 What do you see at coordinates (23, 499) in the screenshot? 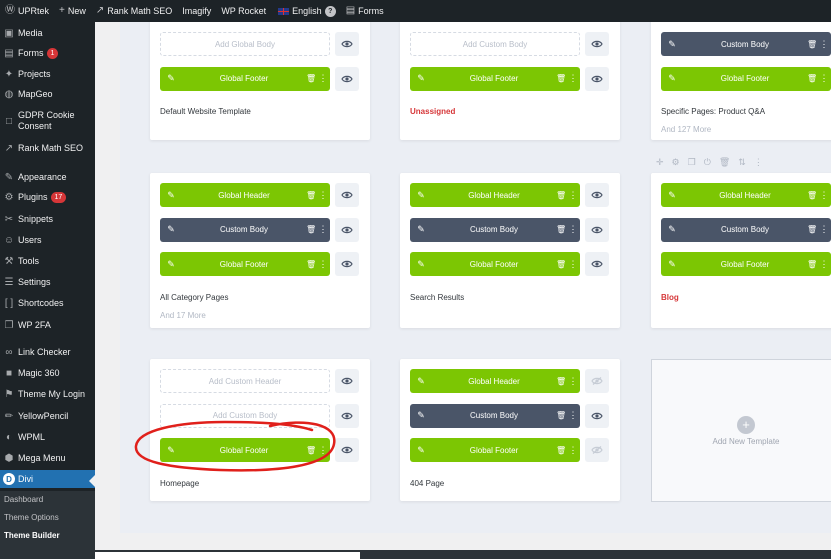
I see `submenu-dashboard: Dashboard` at bounding box center [23, 499].